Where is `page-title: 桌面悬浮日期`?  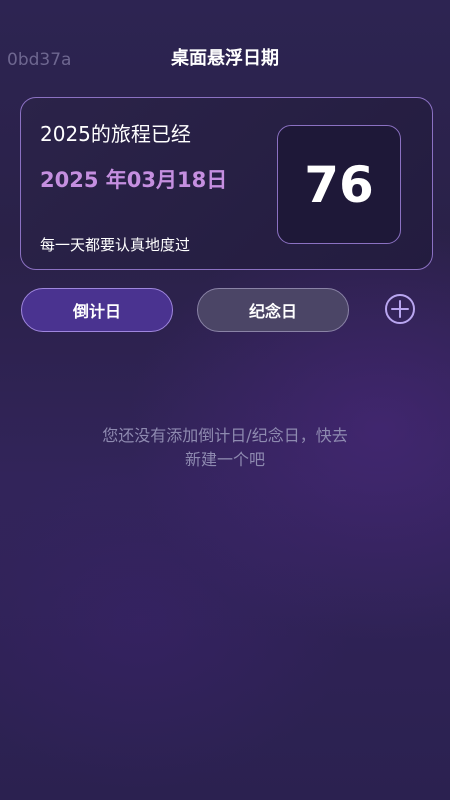 page-title: 桌面悬浮日期 is located at coordinates (225, 58).